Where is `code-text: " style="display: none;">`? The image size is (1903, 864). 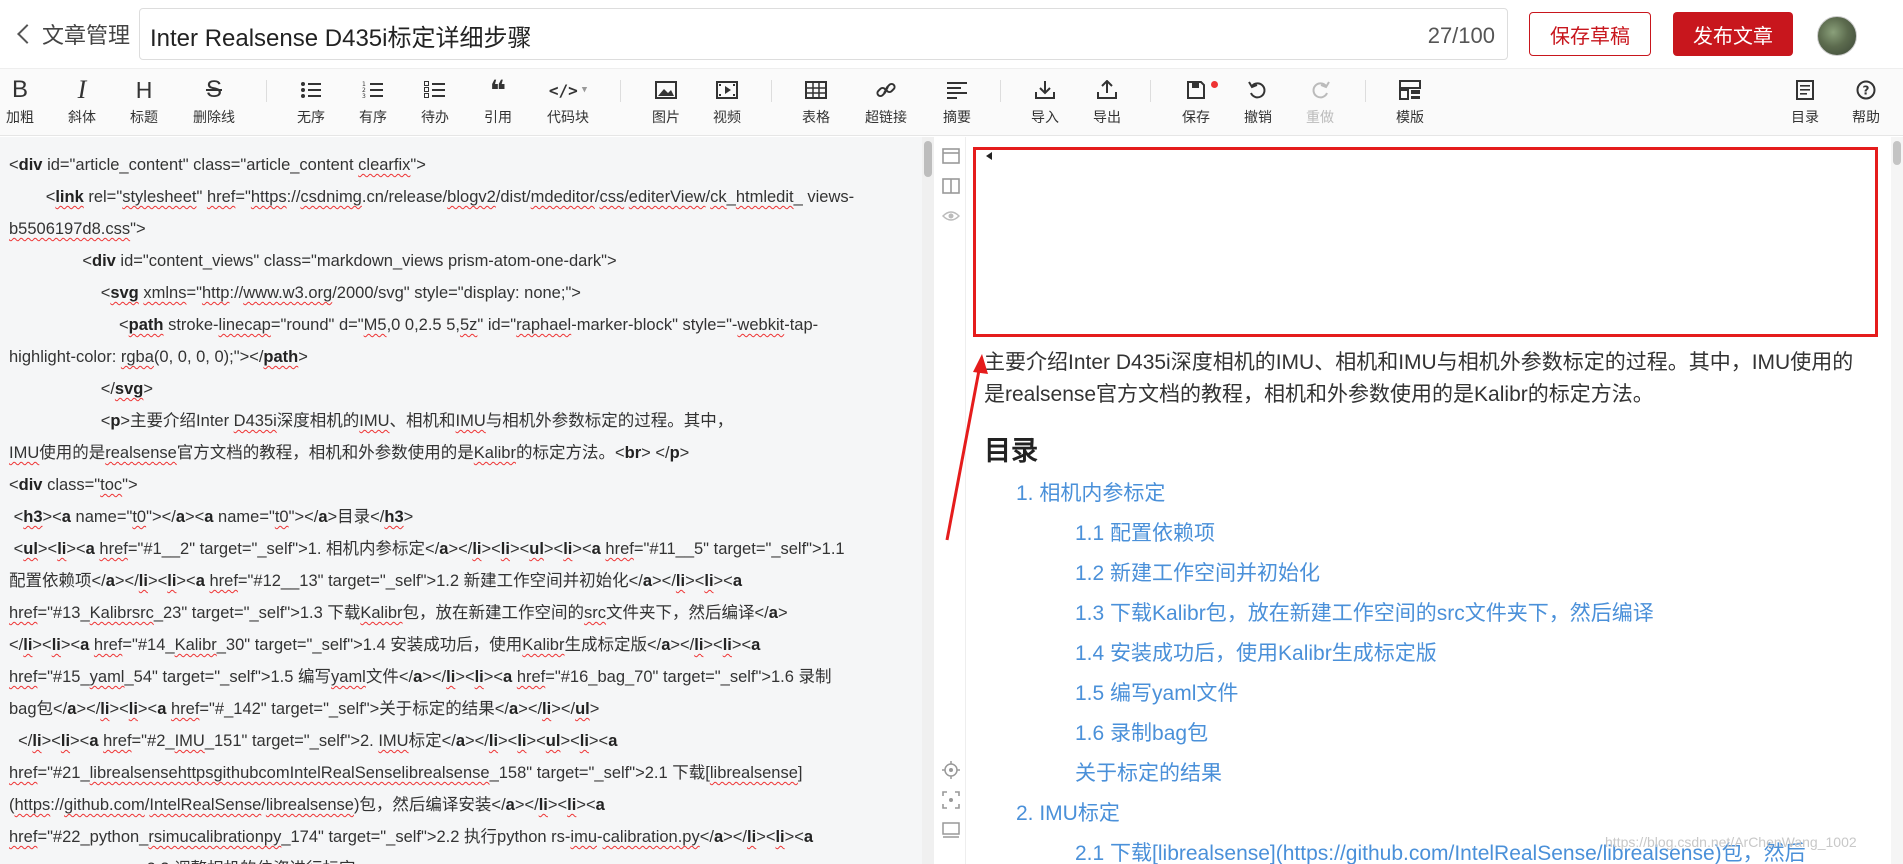 code-text: " style="display: none;"> is located at coordinates (492, 293).